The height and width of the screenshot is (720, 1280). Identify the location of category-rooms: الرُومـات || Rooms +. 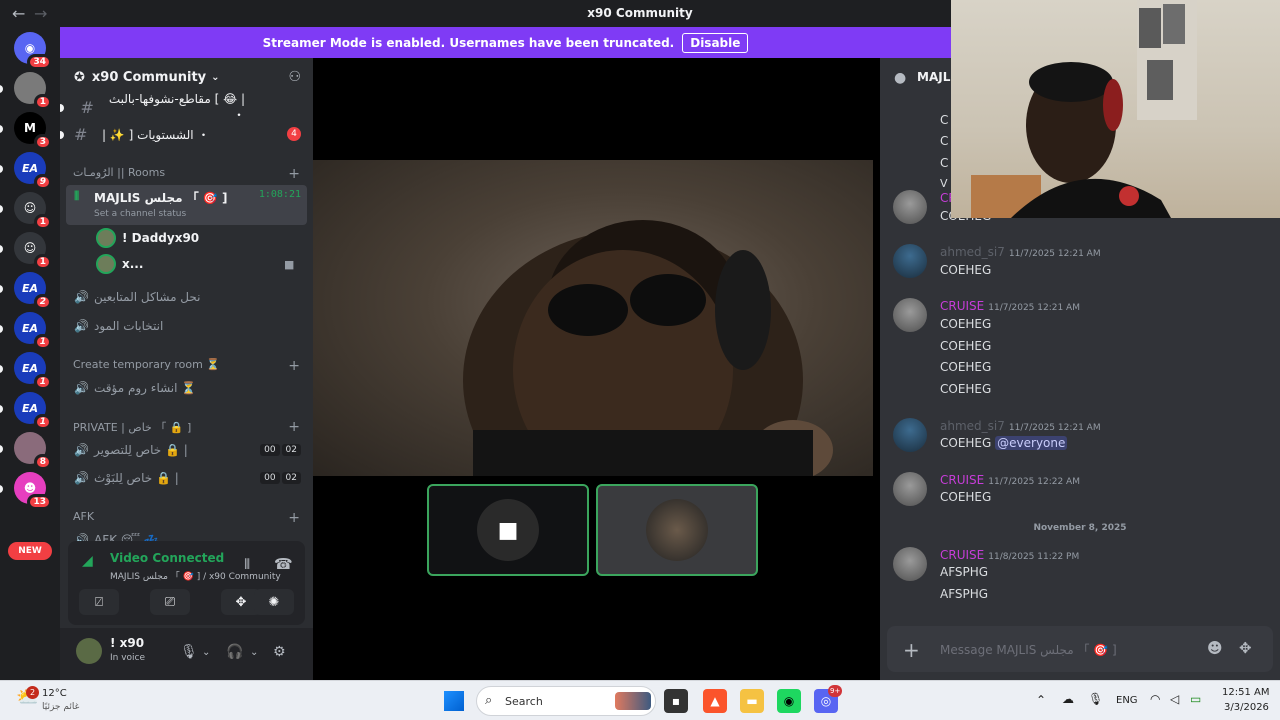
(186, 174).